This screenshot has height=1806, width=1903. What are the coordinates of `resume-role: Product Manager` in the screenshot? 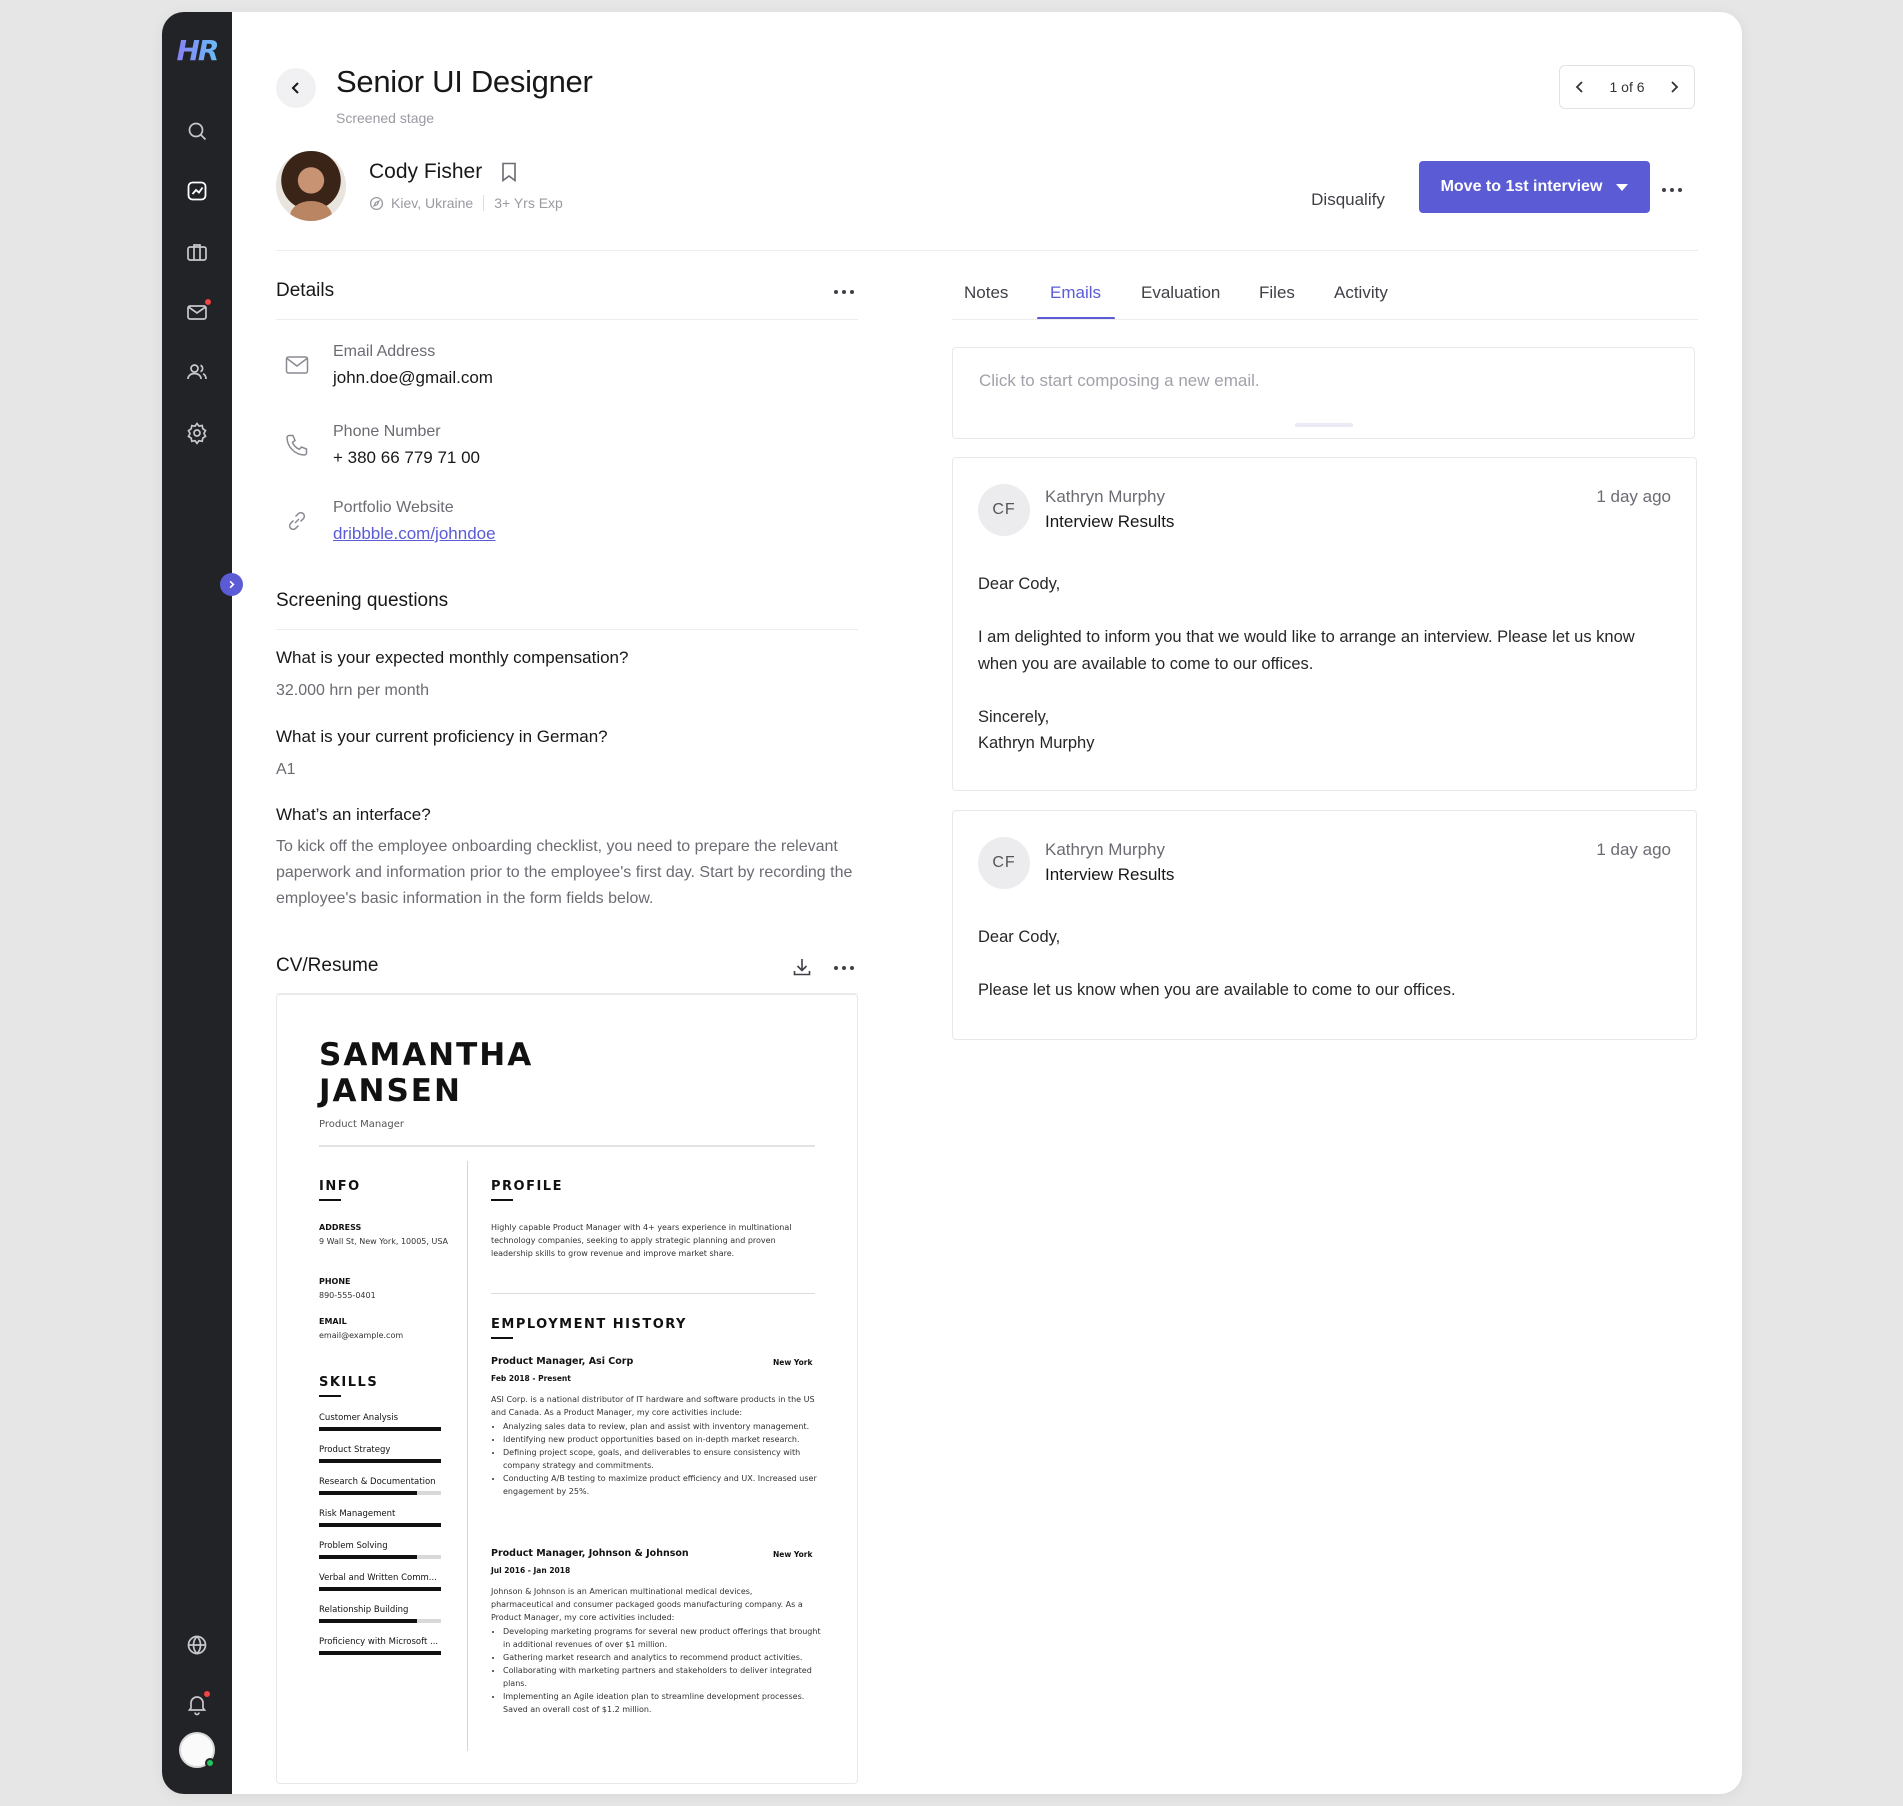 It's located at (361, 1124).